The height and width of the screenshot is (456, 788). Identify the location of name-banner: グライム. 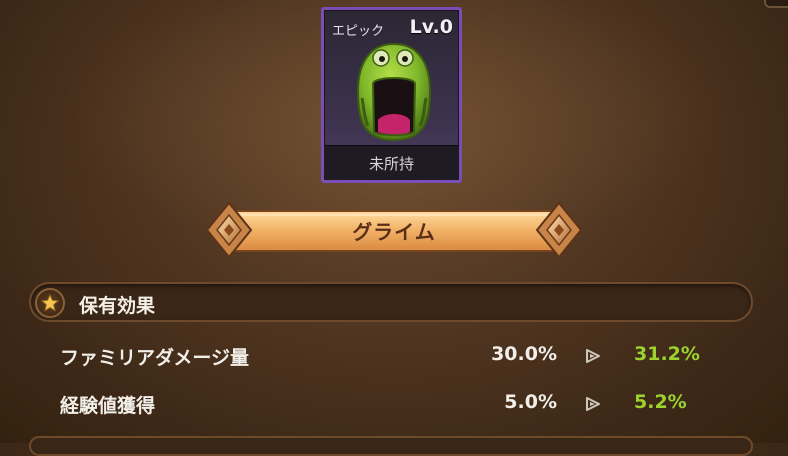
(394, 230).